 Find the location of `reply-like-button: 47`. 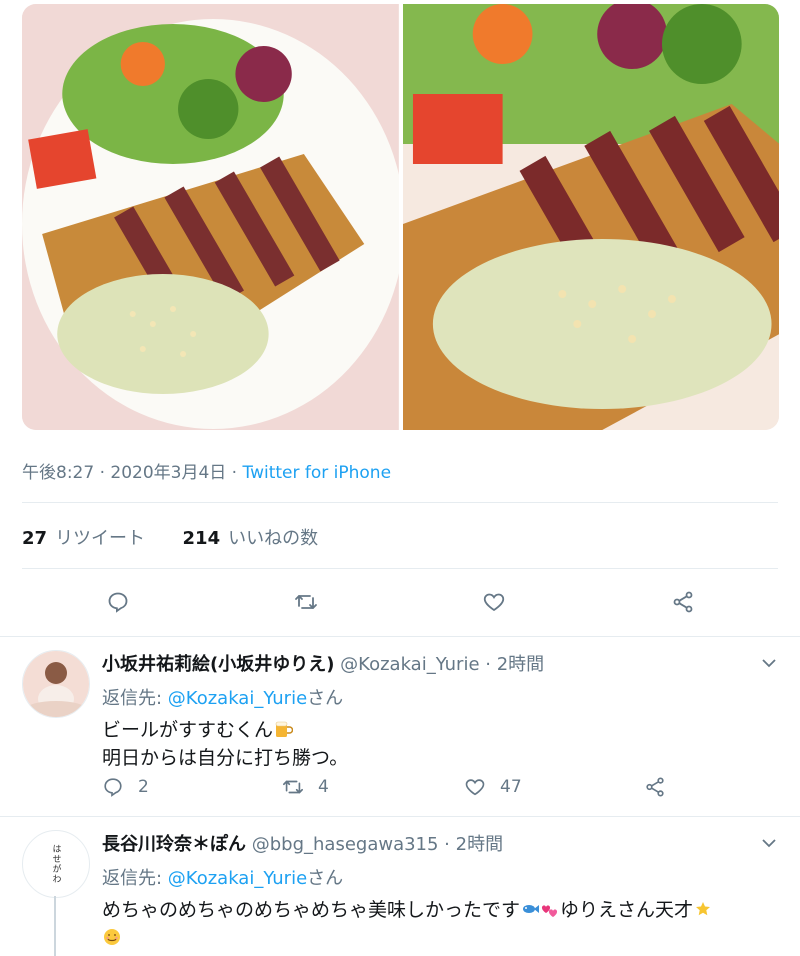

reply-like-button: 47 is located at coordinates (493, 787).